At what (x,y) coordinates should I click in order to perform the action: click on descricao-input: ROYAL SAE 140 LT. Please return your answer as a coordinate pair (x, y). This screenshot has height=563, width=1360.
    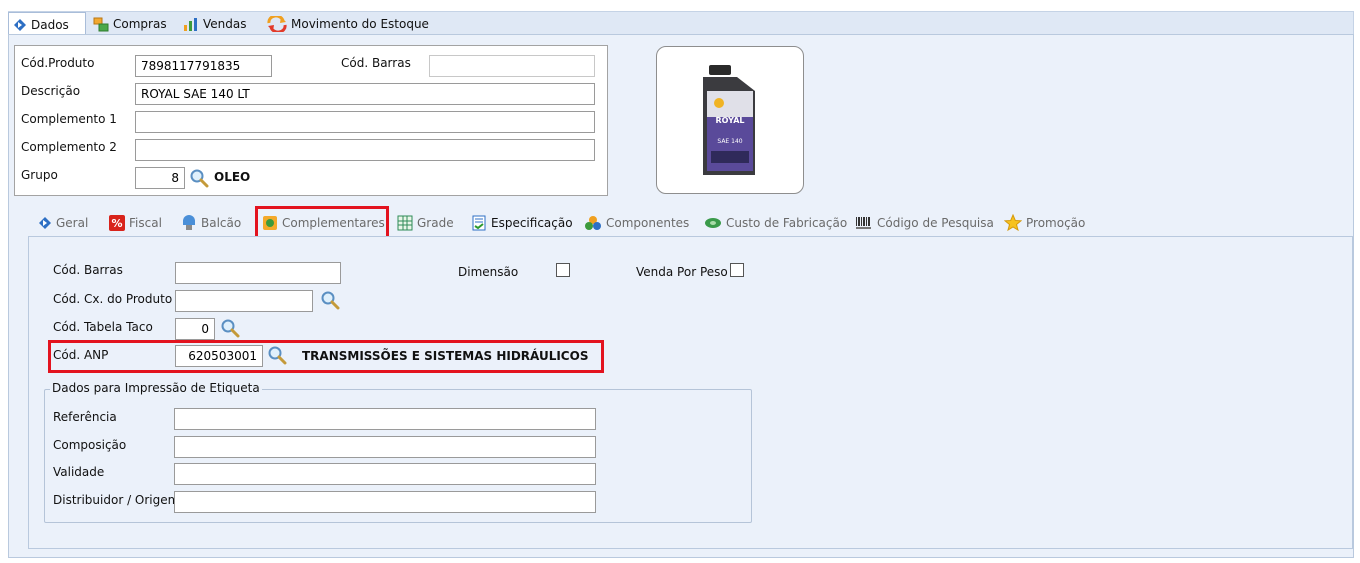
    Looking at the image, I should click on (365, 94).